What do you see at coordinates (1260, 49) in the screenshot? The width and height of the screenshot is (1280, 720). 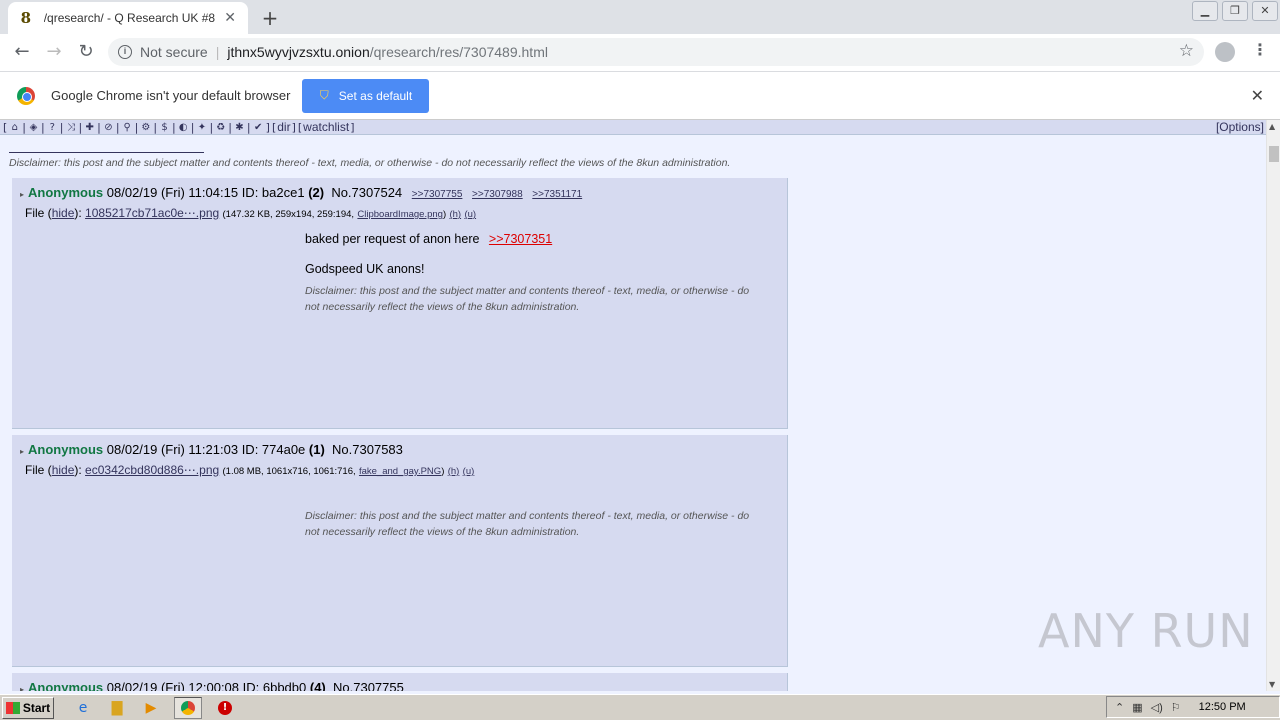 I see `chrome-menu-icon: ⋮` at bounding box center [1260, 49].